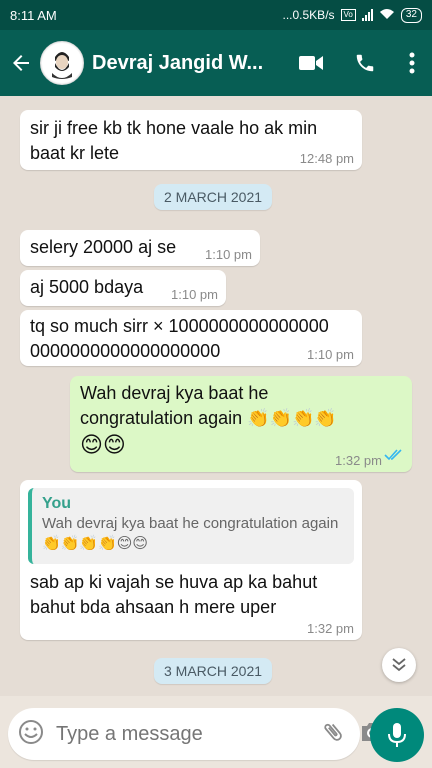 This screenshot has height=768, width=432. I want to click on message-composer, so click(195, 734).